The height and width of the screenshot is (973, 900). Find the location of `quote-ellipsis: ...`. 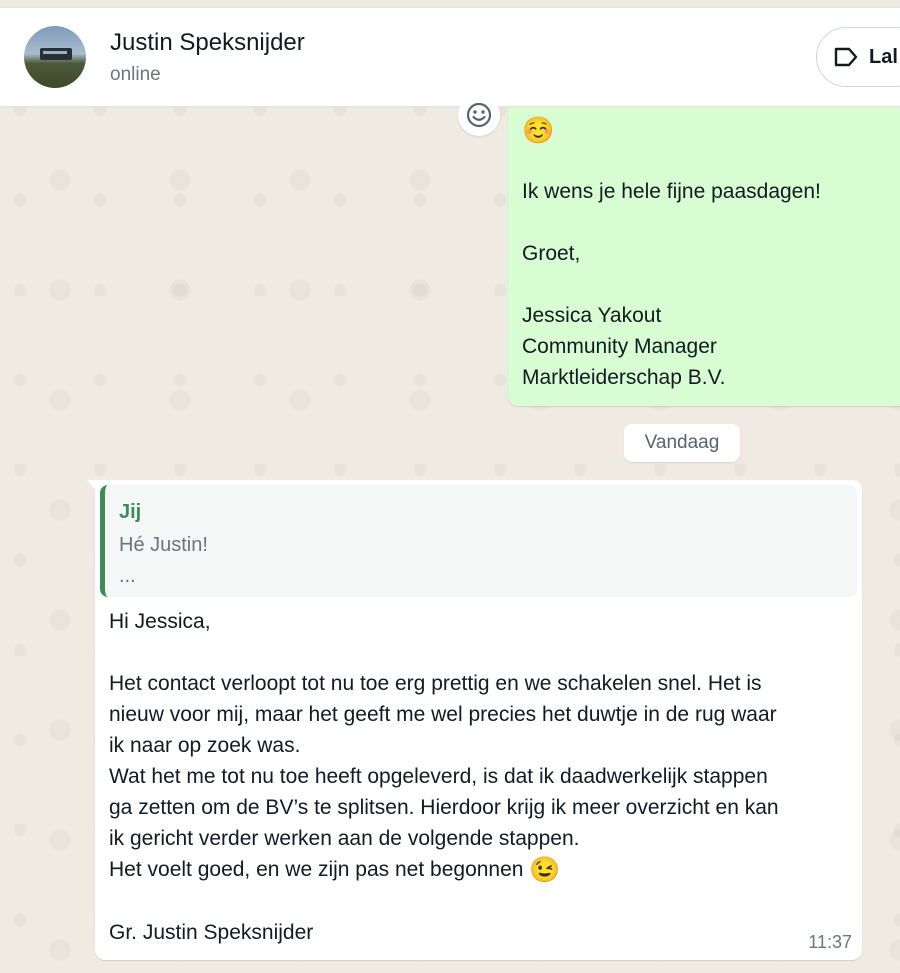

quote-ellipsis: ... is located at coordinates (127, 576).